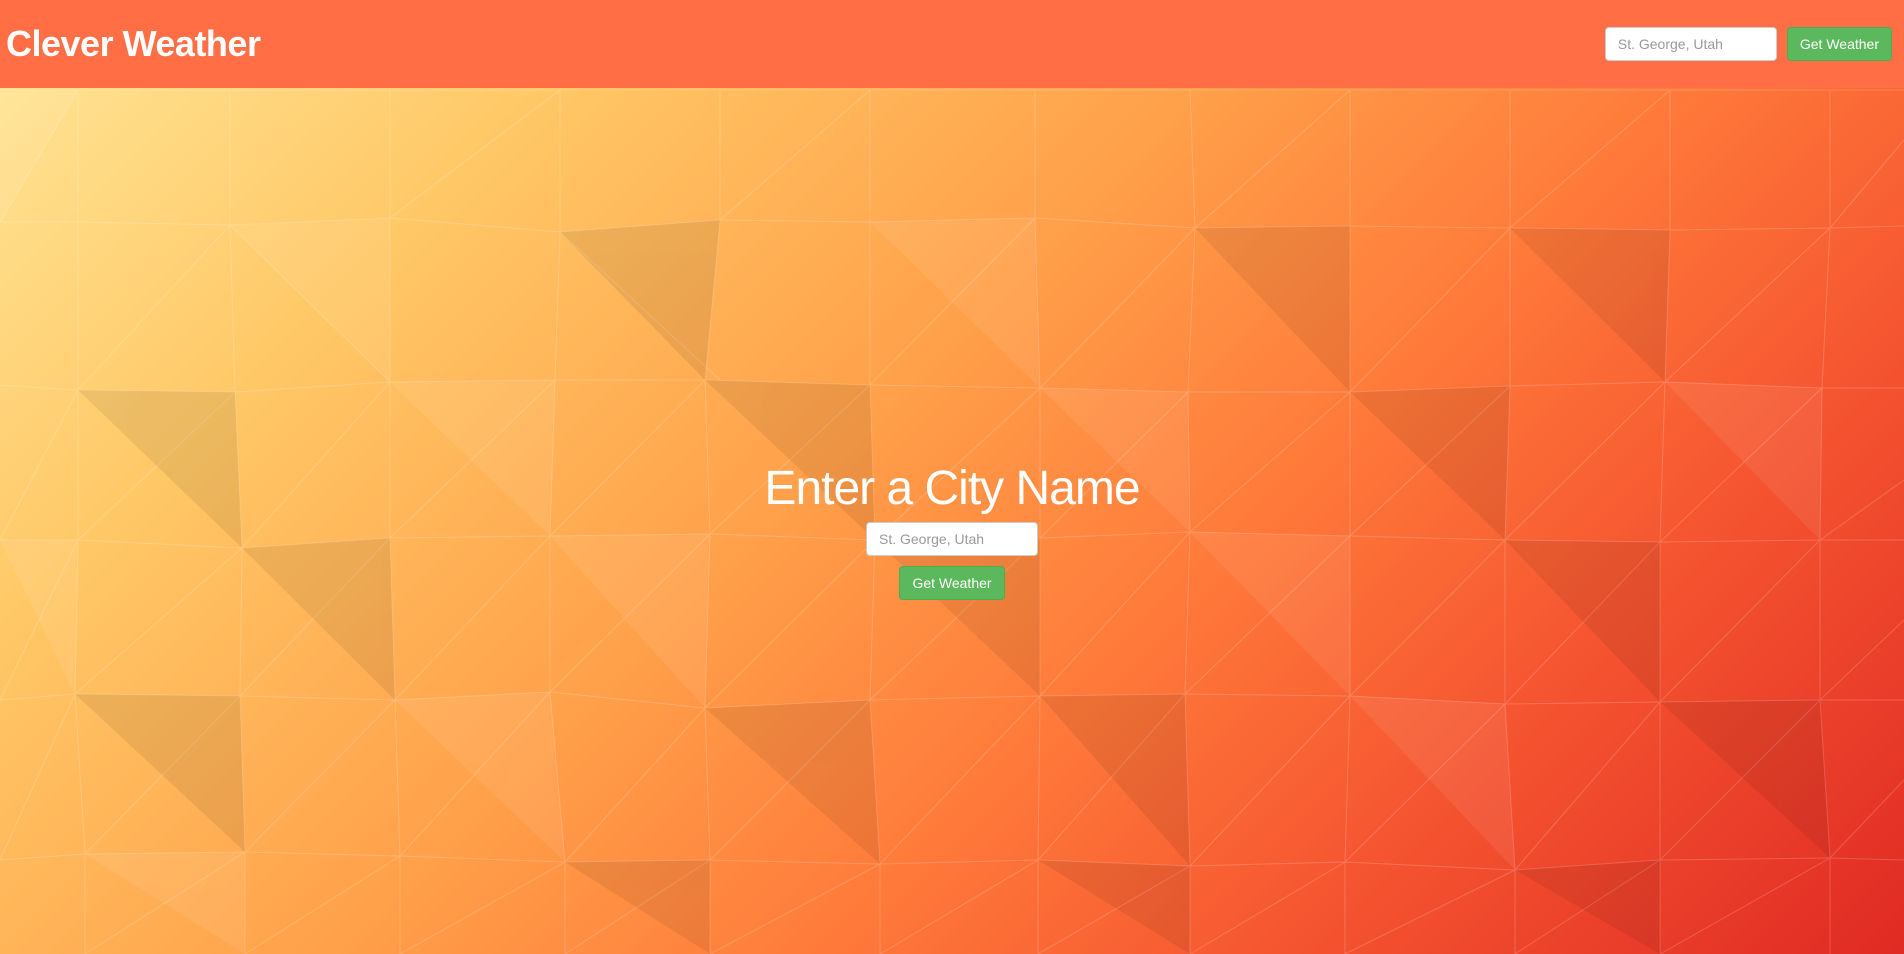 This screenshot has width=1904, height=954. What do you see at coordinates (952, 539) in the screenshot?
I see `hero-city-input` at bounding box center [952, 539].